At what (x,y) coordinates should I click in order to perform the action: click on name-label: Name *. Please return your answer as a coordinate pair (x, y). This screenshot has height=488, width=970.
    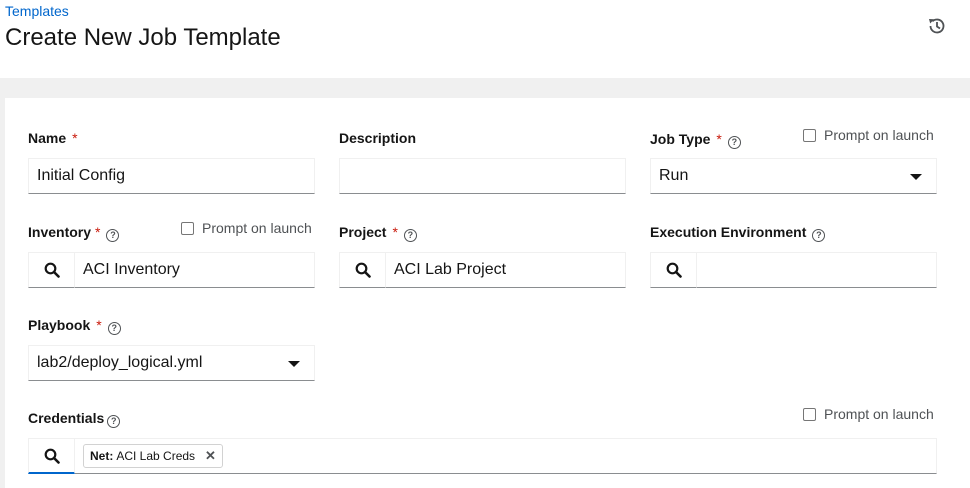
    Looking at the image, I should click on (53, 138).